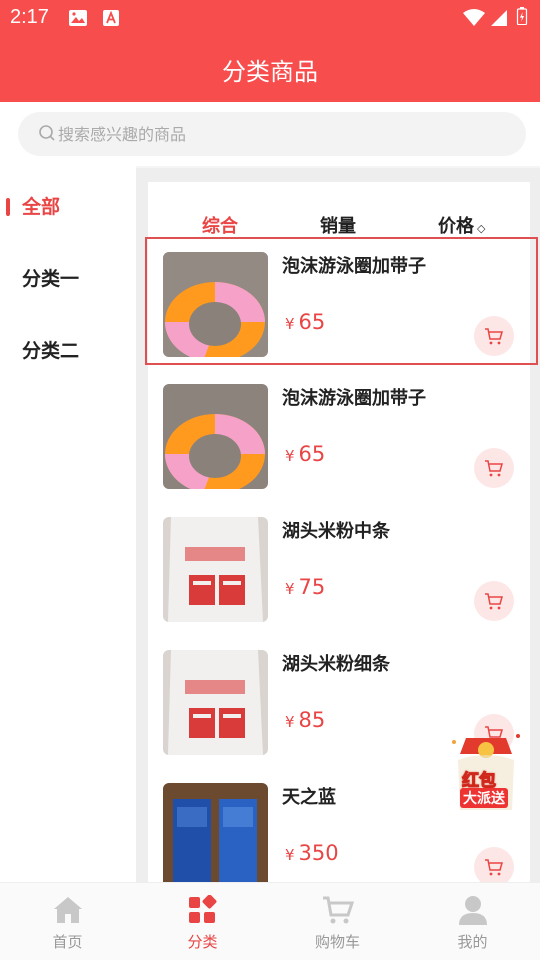 Image resolution: width=540 pixels, height=960 pixels. I want to click on tab-label: 我的, so click(472, 942).